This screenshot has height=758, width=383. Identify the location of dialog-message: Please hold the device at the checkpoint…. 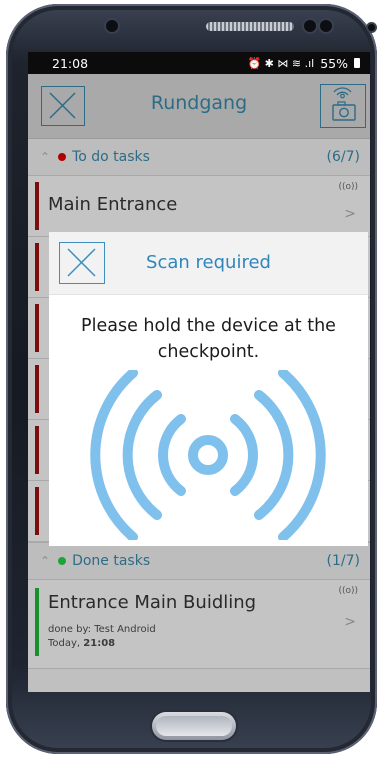
(208, 339).